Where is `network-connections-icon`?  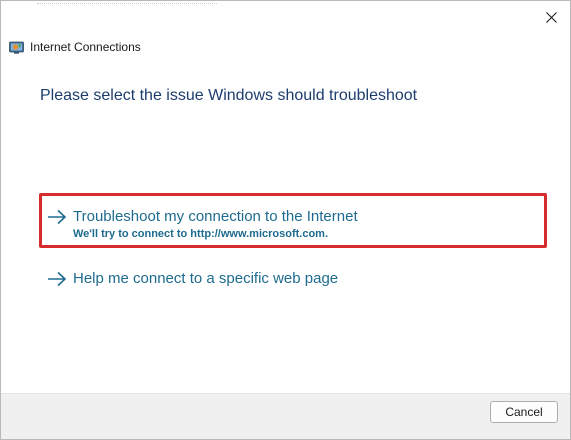
network-connections-icon is located at coordinates (16, 47).